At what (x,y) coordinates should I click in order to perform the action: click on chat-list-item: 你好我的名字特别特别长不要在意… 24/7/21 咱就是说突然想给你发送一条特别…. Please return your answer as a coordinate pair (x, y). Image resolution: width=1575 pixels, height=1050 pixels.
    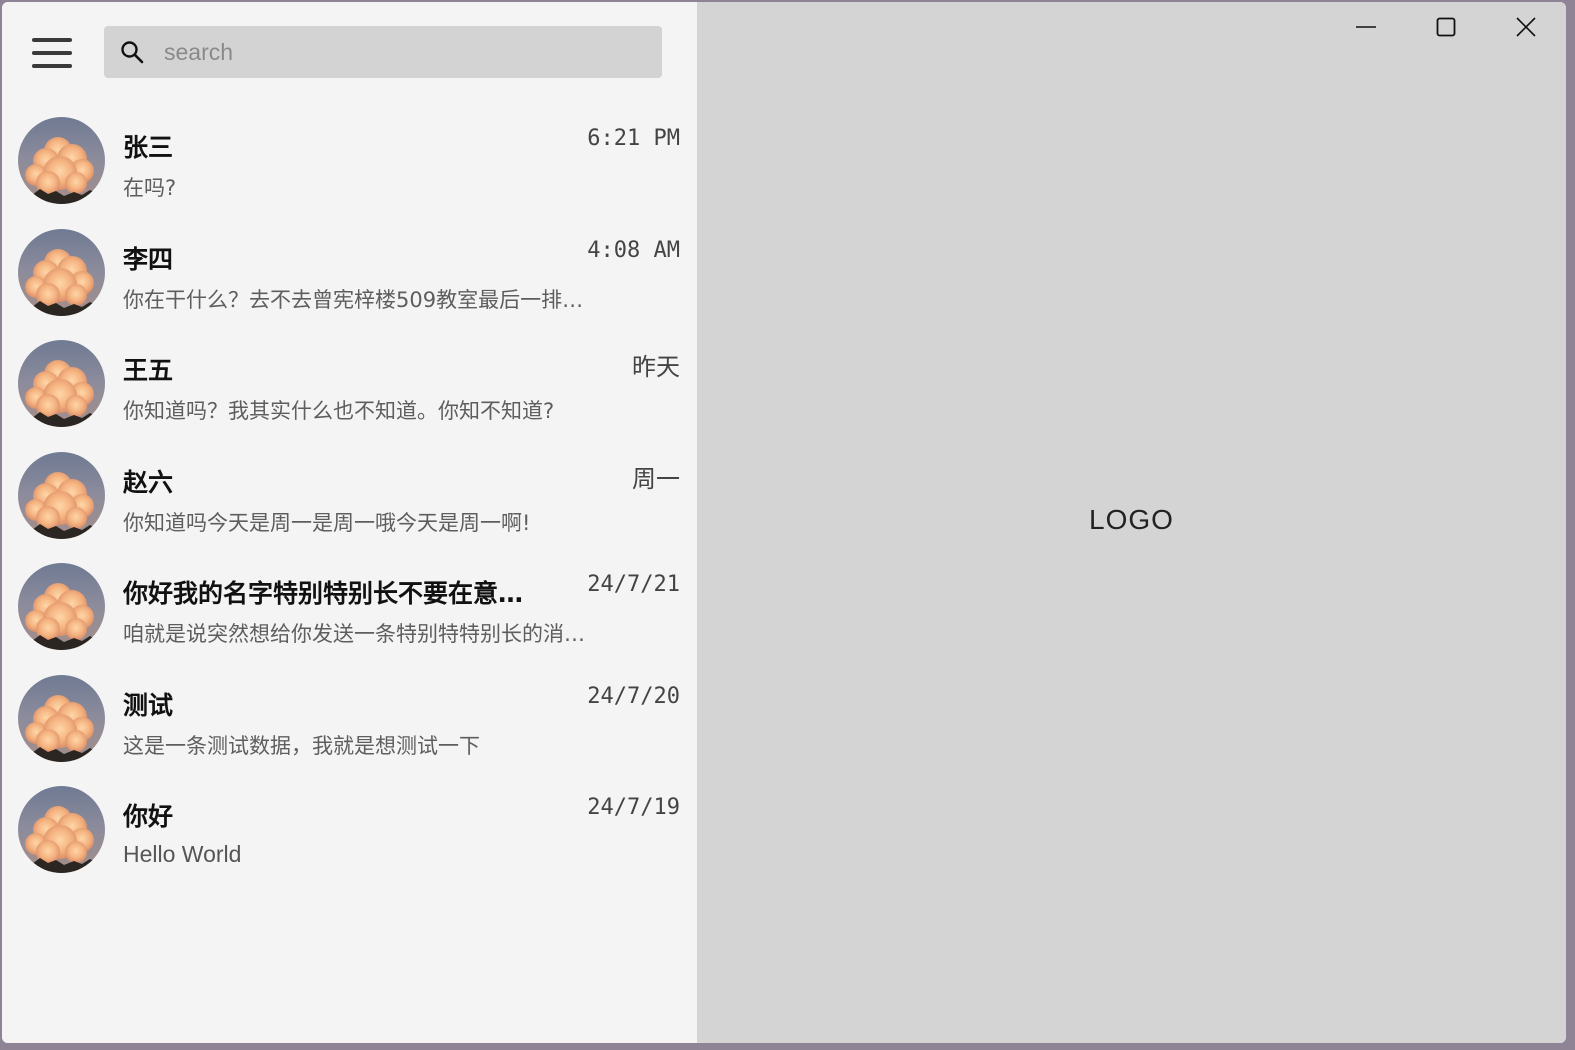
    Looking at the image, I should click on (349, 608).